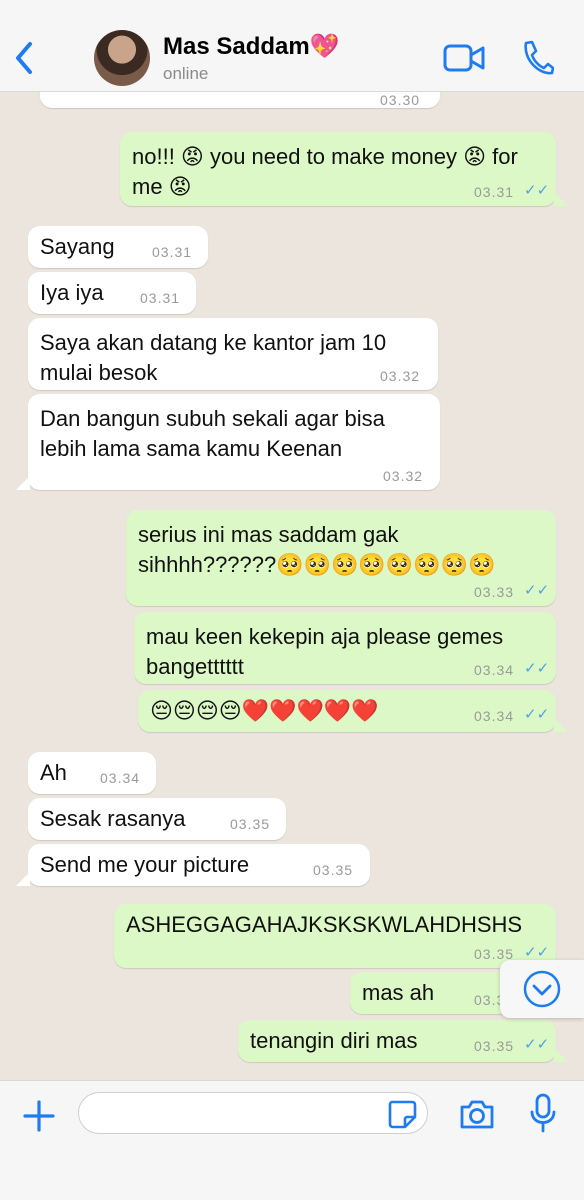 The image size is (584, 1200). What do you see at coordinates (334, 1040) in the screenshot?
I see `message-text: tenangin diri mas` at bounding box center [334, 1040].